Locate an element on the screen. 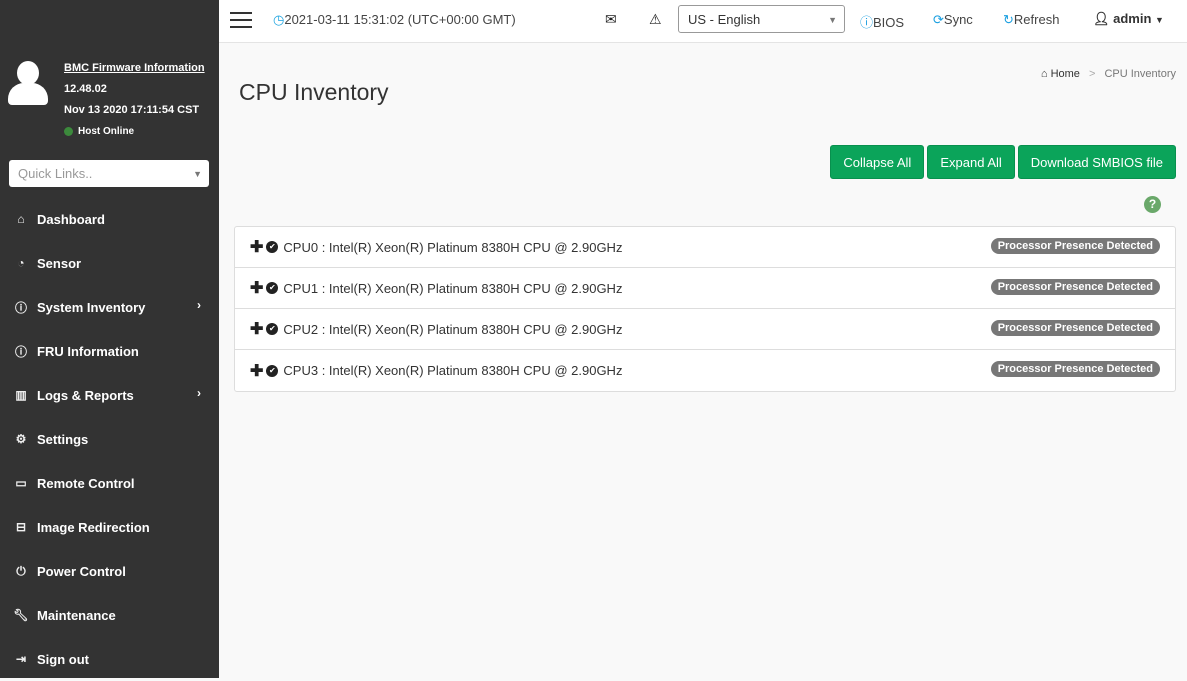 The image size is (1187, 681). bios-link: ⓘBIOS is located at coordinates (882, 21).